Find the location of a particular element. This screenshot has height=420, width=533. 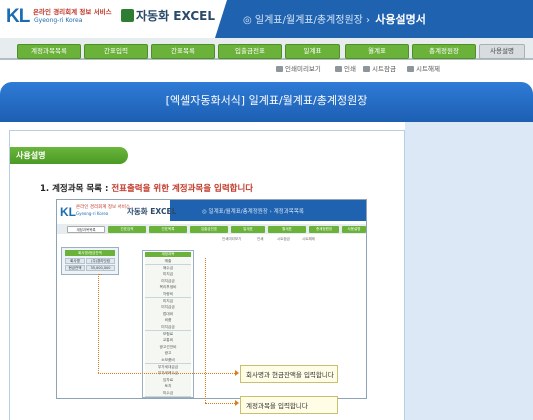

account-list-item: 미수금 is located at coordinates (168, 394).